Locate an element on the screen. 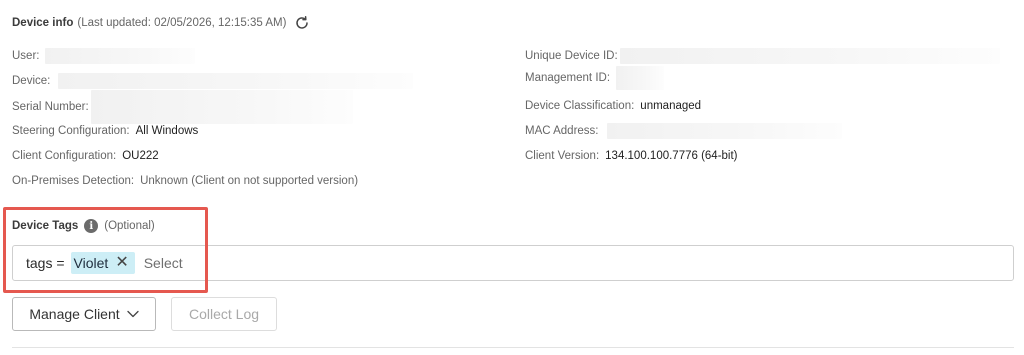 The height and width of the screenshot is (355, 1024). field-label: Serial Number: is located at coordinates (50, 107).